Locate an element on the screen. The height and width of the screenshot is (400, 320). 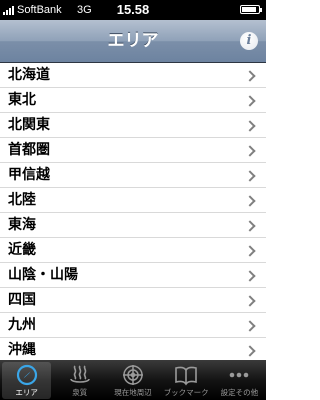
tab-label: エリア is located at coordinates (26, 392).